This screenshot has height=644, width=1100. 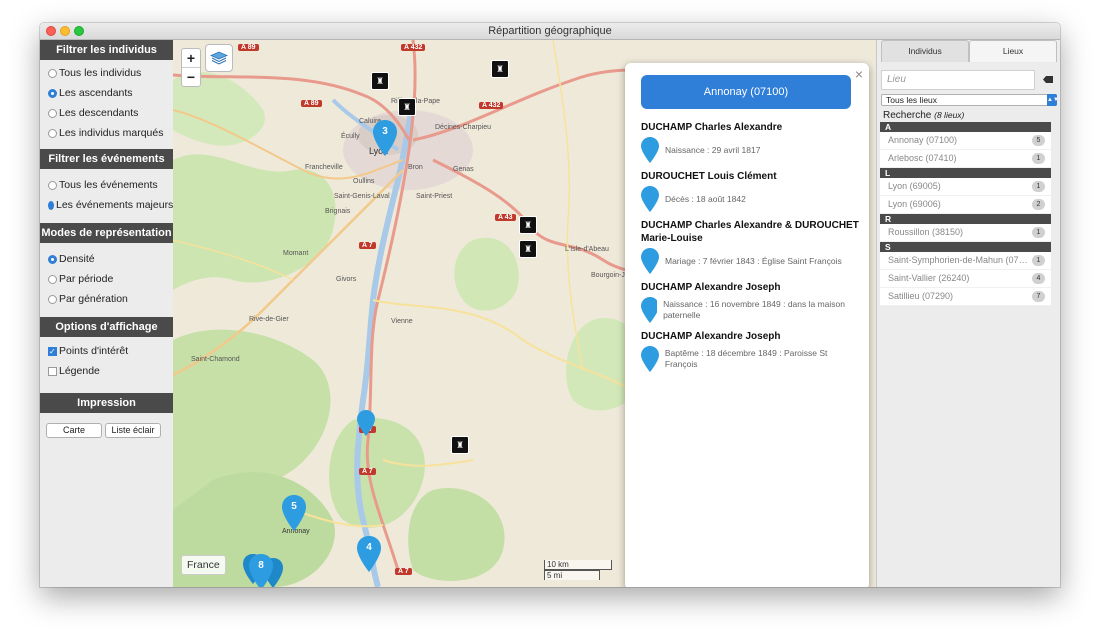 I want to click on places-filter-select: Tous les lieux ▲▼, so click(x=970, y=100).